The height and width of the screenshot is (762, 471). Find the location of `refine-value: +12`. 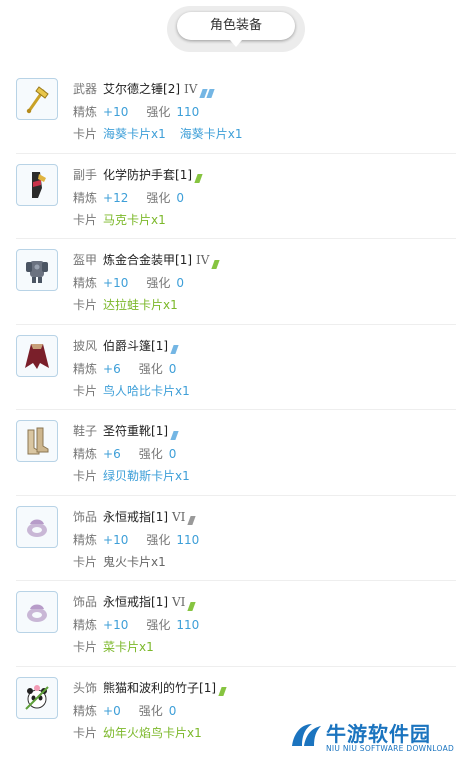

refine-value: +12 is located at coordinates (116, 197).